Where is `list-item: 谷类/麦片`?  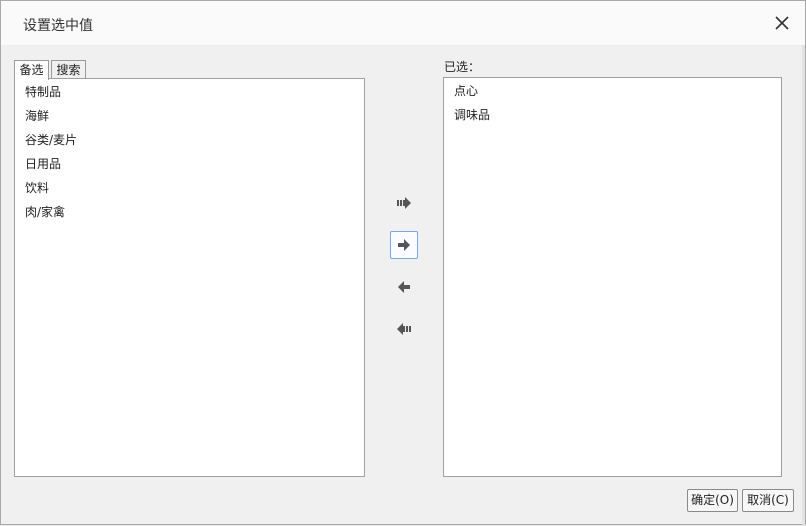 list-item: 谷类/麦片 is located at coordinates (189, 140).